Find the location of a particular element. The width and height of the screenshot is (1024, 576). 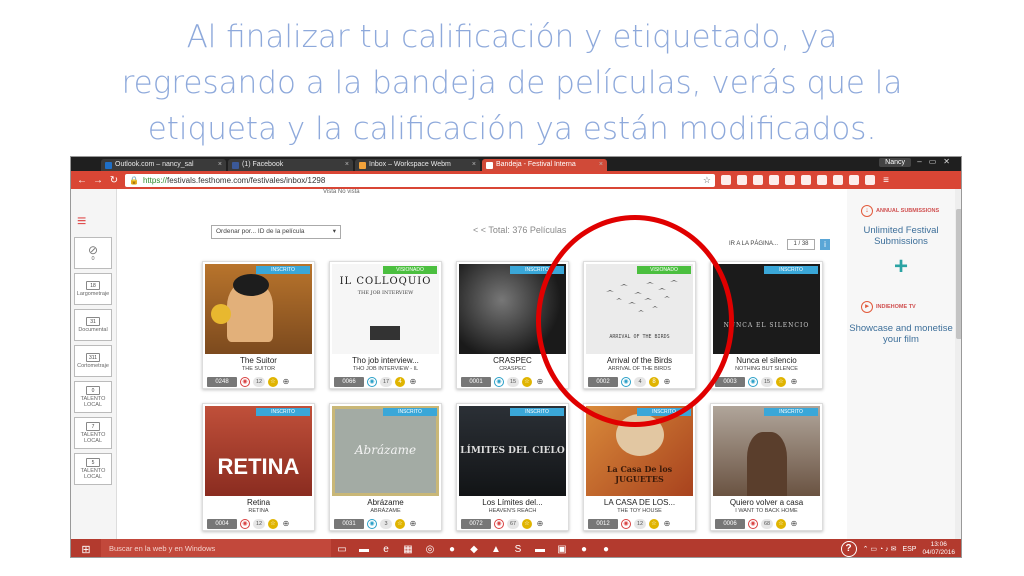

browser-tab-facebook: (1) Facebook × is located at coordinates (290, 165).